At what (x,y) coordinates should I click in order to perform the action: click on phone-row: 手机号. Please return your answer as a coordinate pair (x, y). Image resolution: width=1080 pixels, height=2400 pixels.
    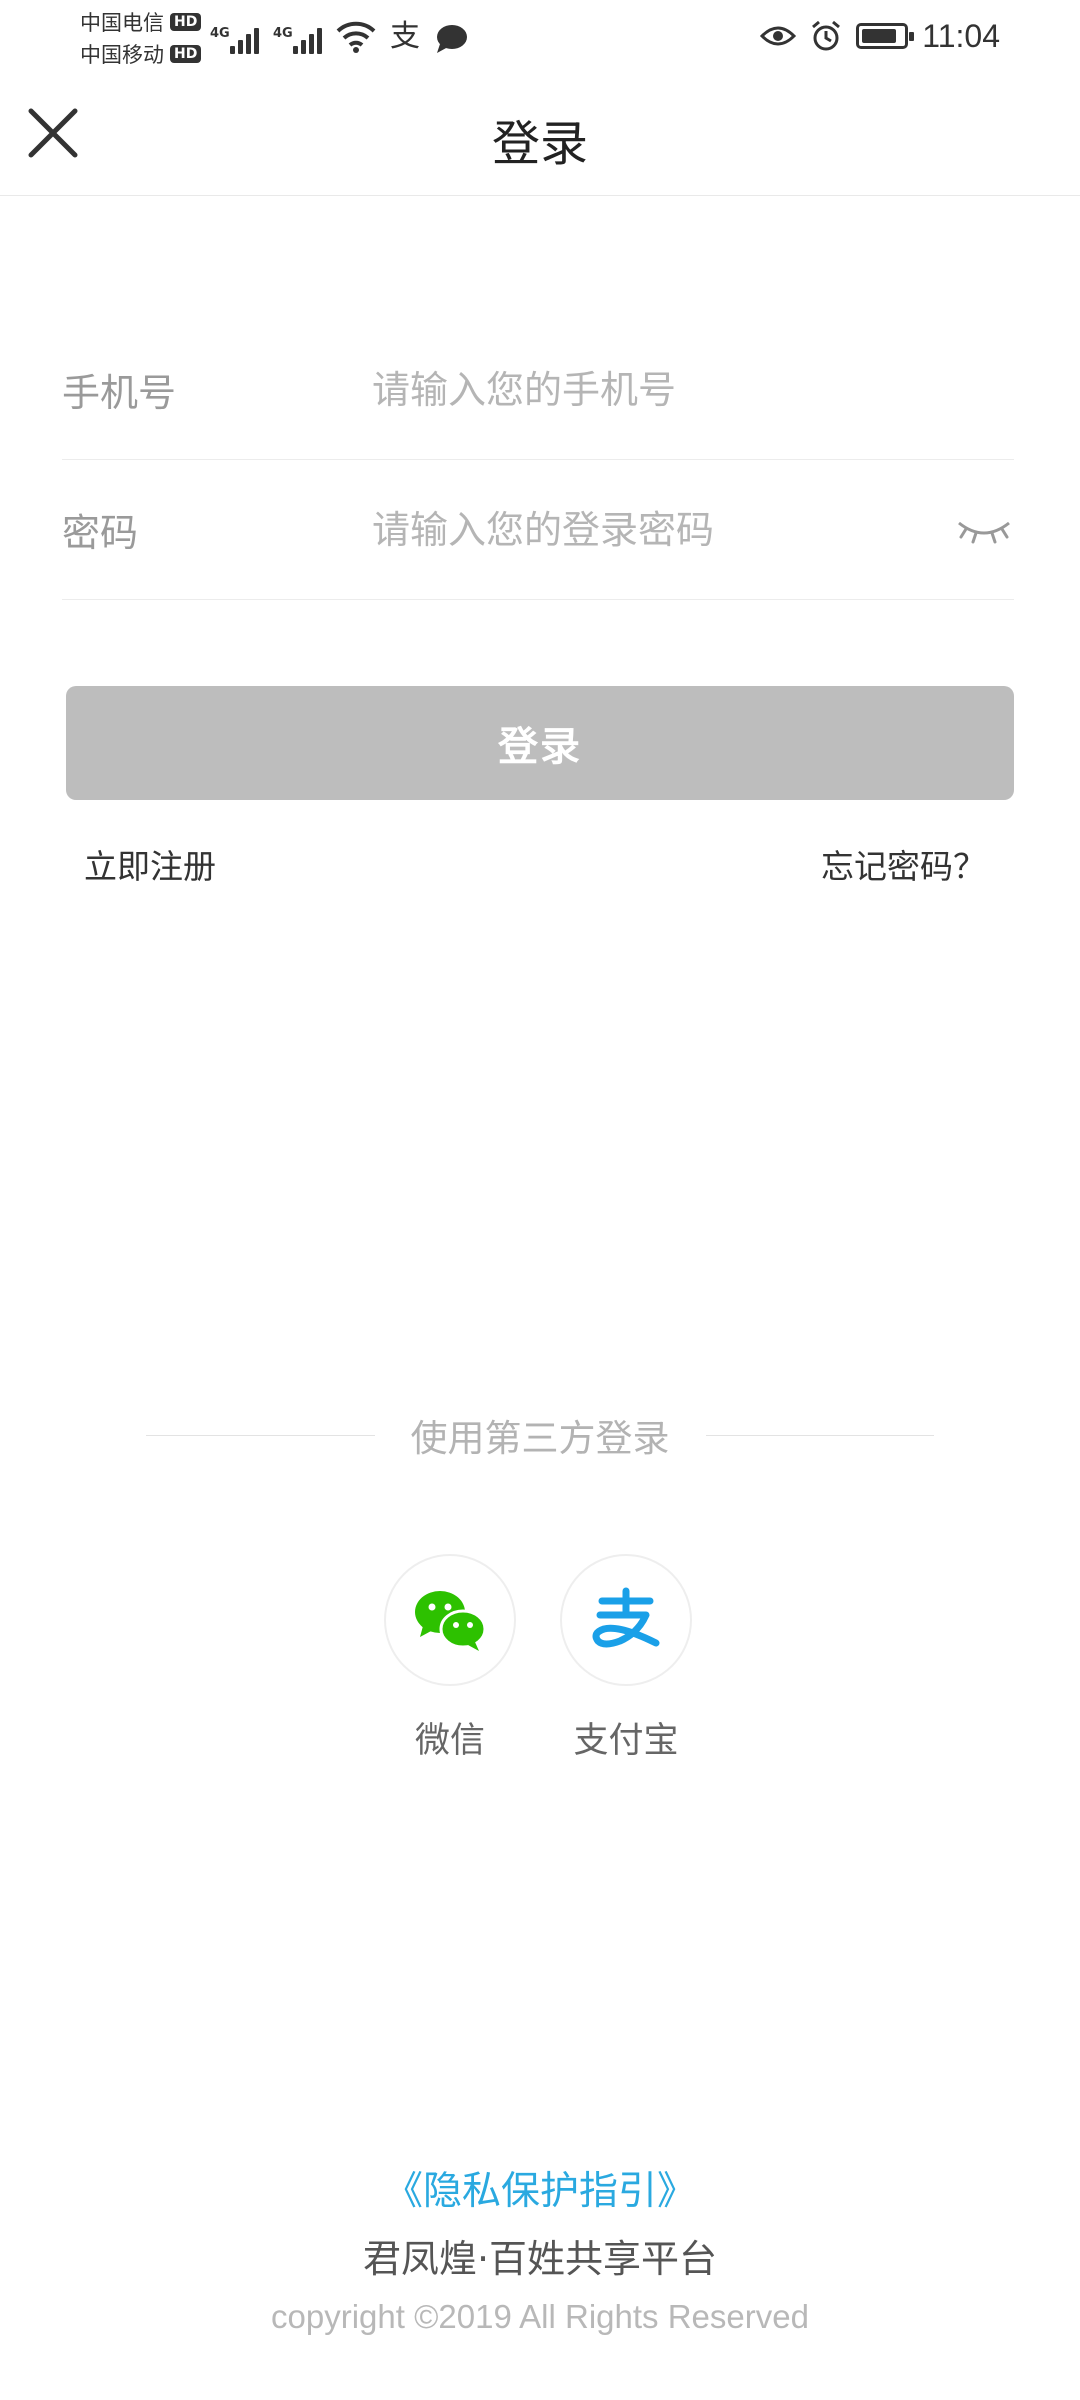
    Looking at the image, I should click on (538, 390).